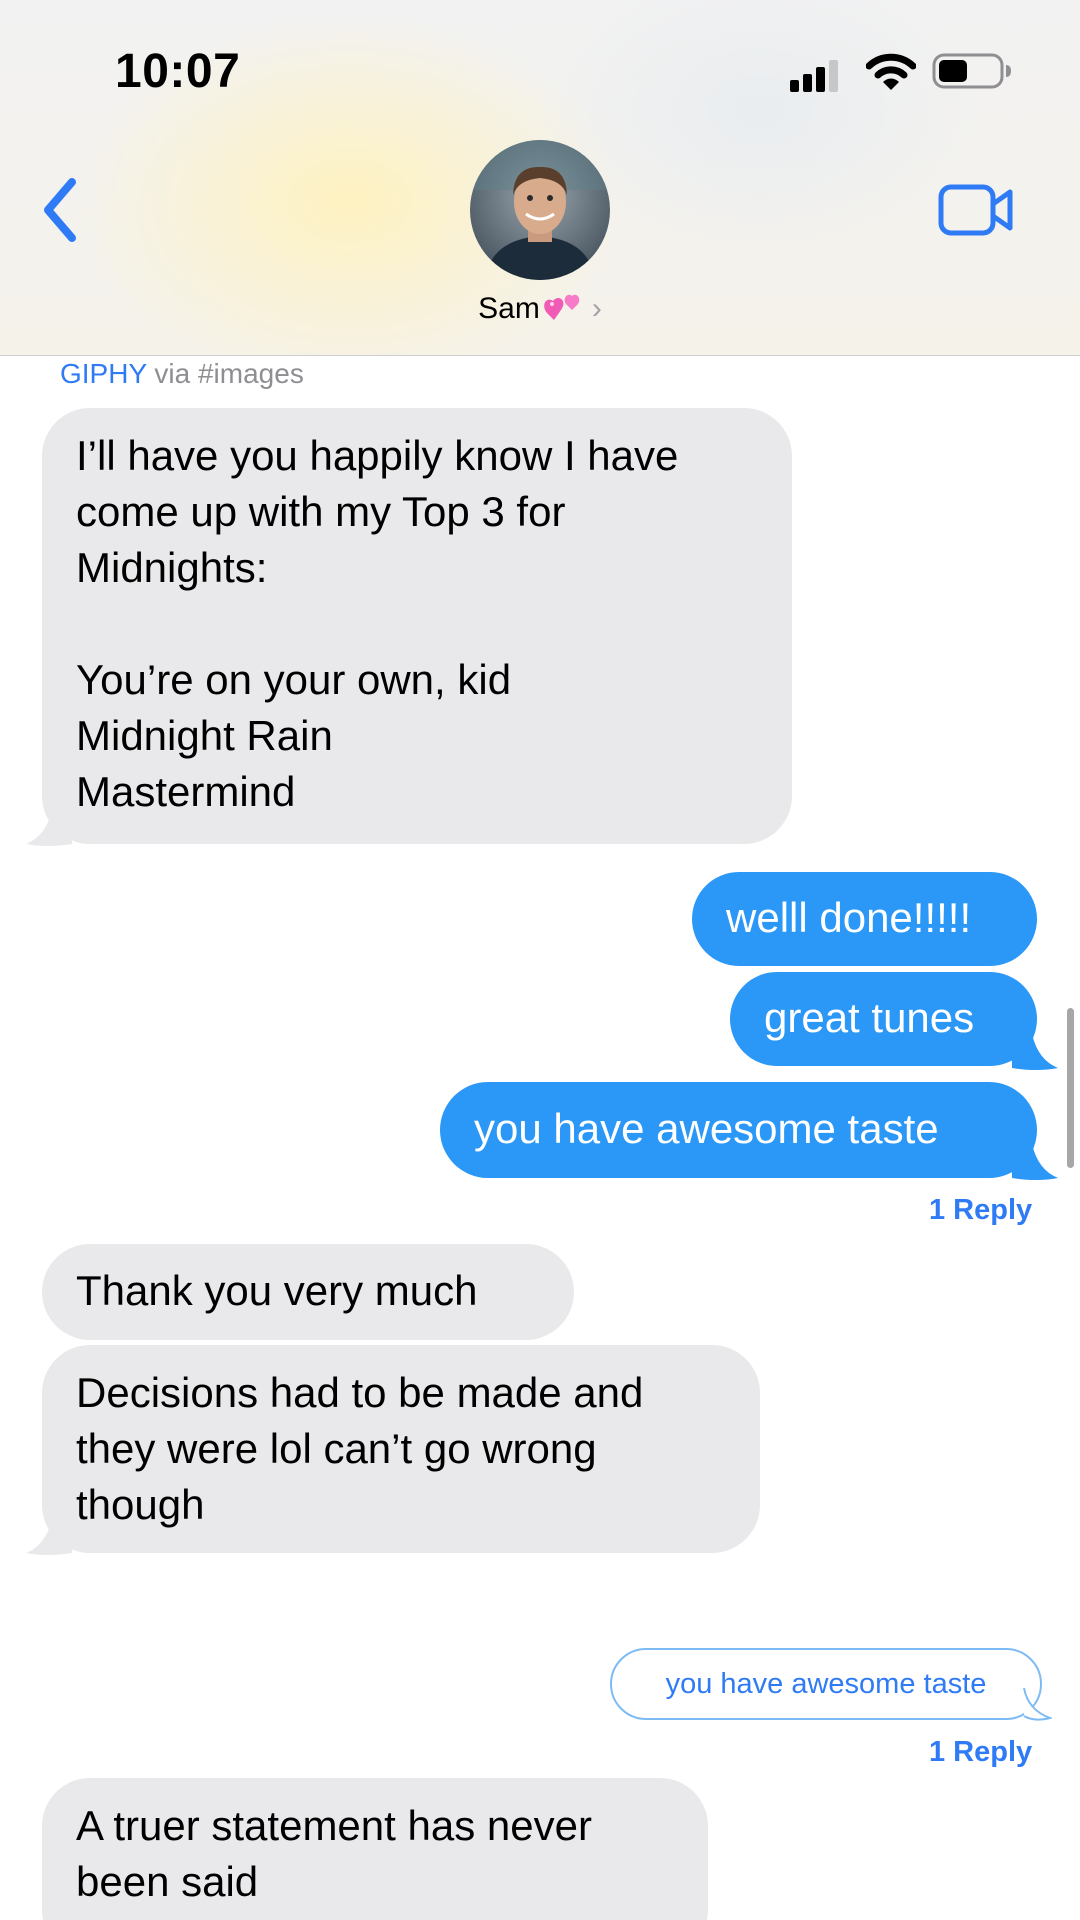 The height and width of the screenshot is (1920, 1080). I want to click on giphy-brand-link: GIPHY, so click(103, 373).